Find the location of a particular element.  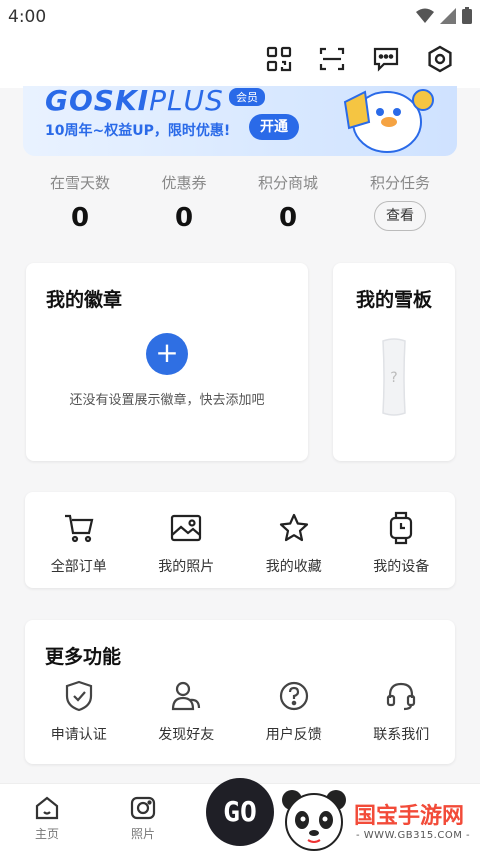

goski-plus-logo: GOSKIPLUS is located at coordinates (134, 101).